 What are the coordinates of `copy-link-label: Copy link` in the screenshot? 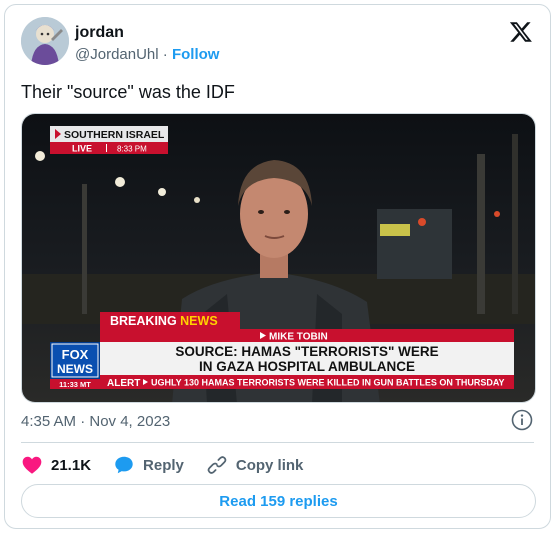 It's located at (269, 465).